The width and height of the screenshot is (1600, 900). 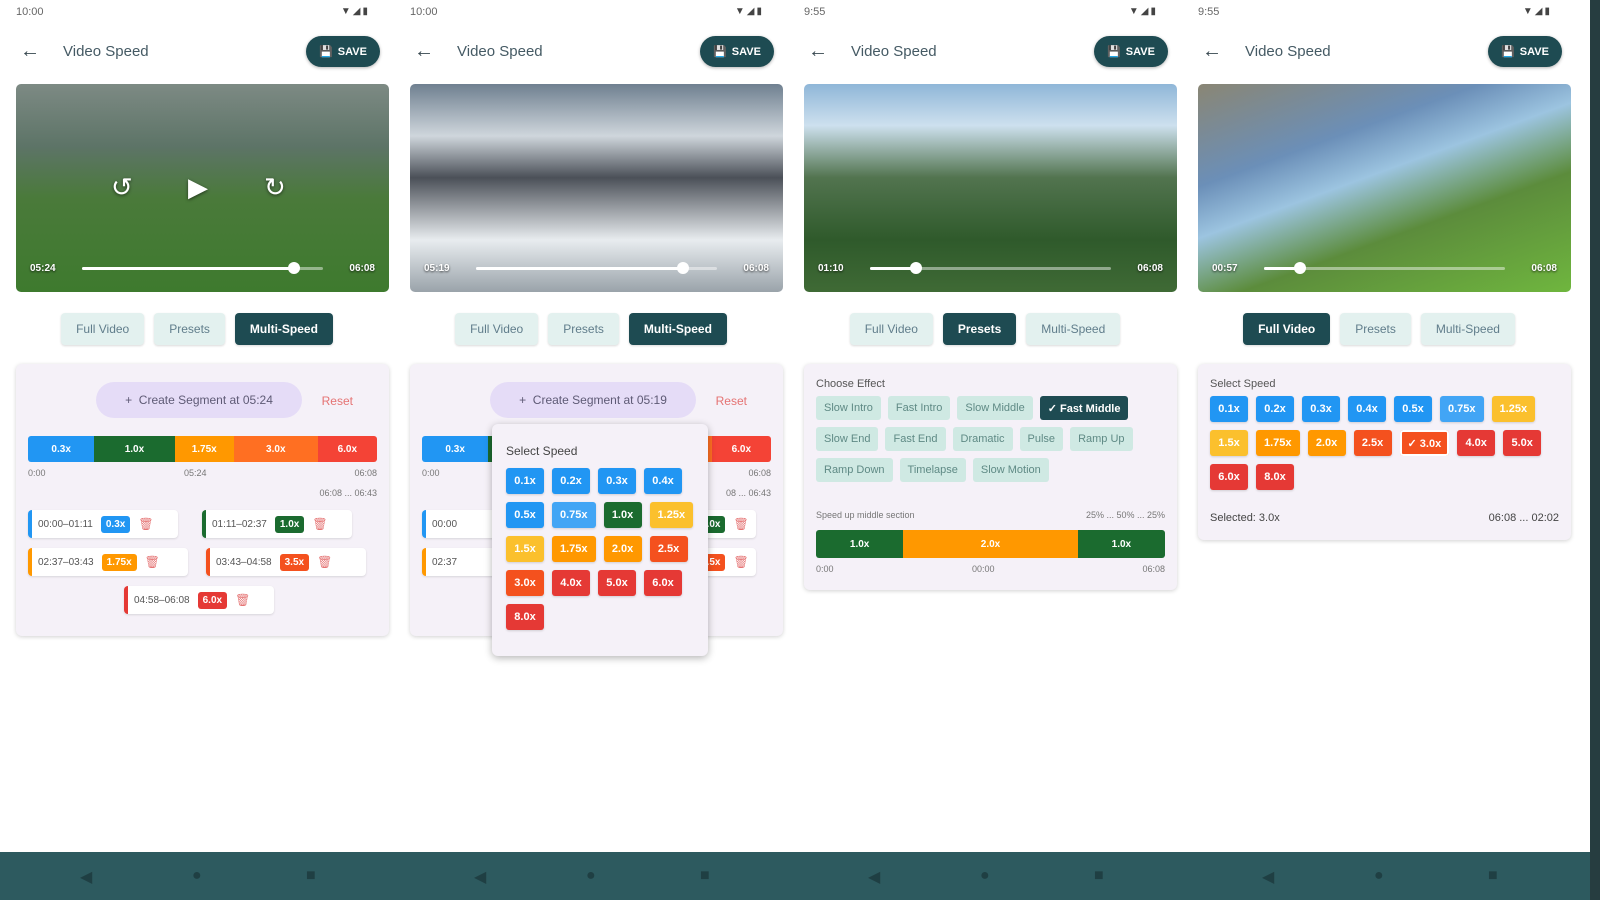 What do you see at coordinates (982, 439) in the screenshot?
I see `effect-chip: Dramatic` at bounding box center [982, 439].